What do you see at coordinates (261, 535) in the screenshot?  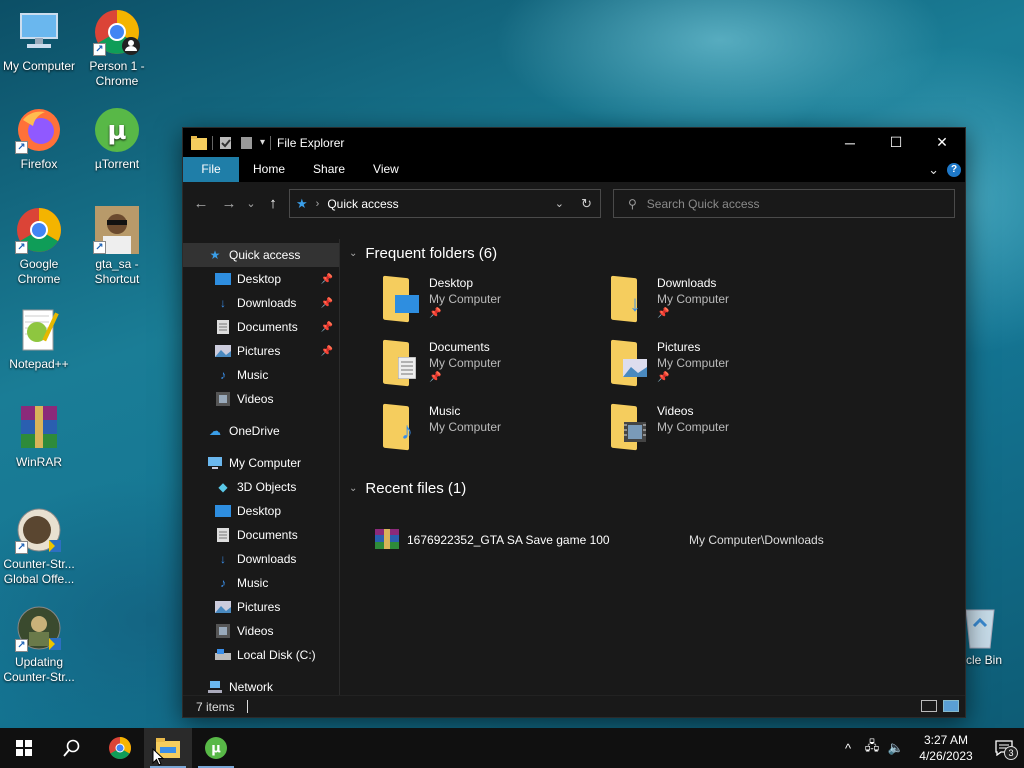 I see `sidebar-item-documents-pc: Documents` at bounding box center [261, 535].